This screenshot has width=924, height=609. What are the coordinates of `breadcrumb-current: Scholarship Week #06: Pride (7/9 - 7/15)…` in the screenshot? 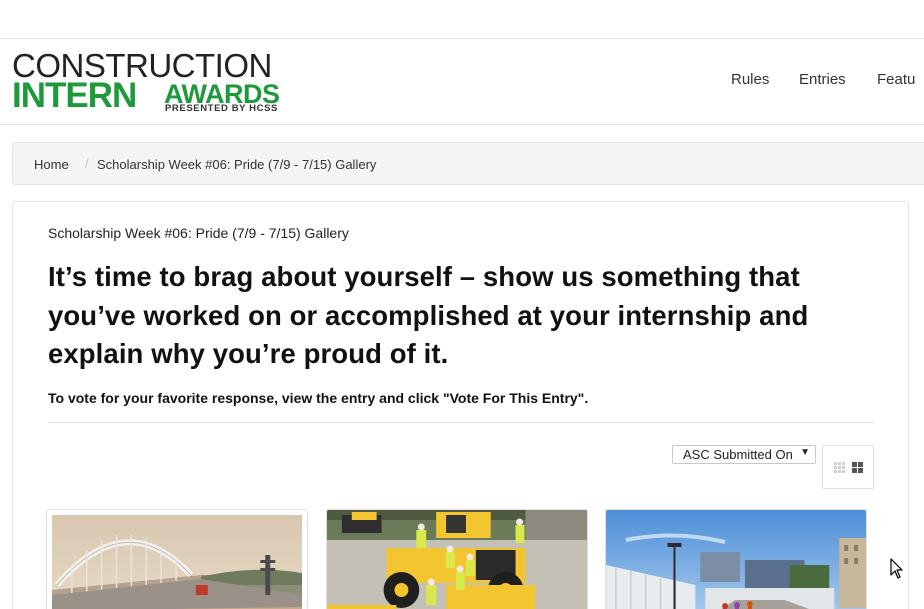 It's located at (237, 164).